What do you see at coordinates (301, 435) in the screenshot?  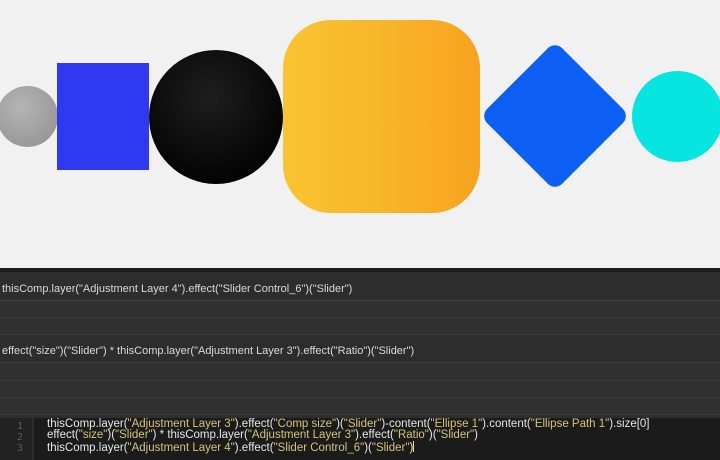 I see `code-string-token: "Adjustment Layer 3"` at bounding box center [301, 435].